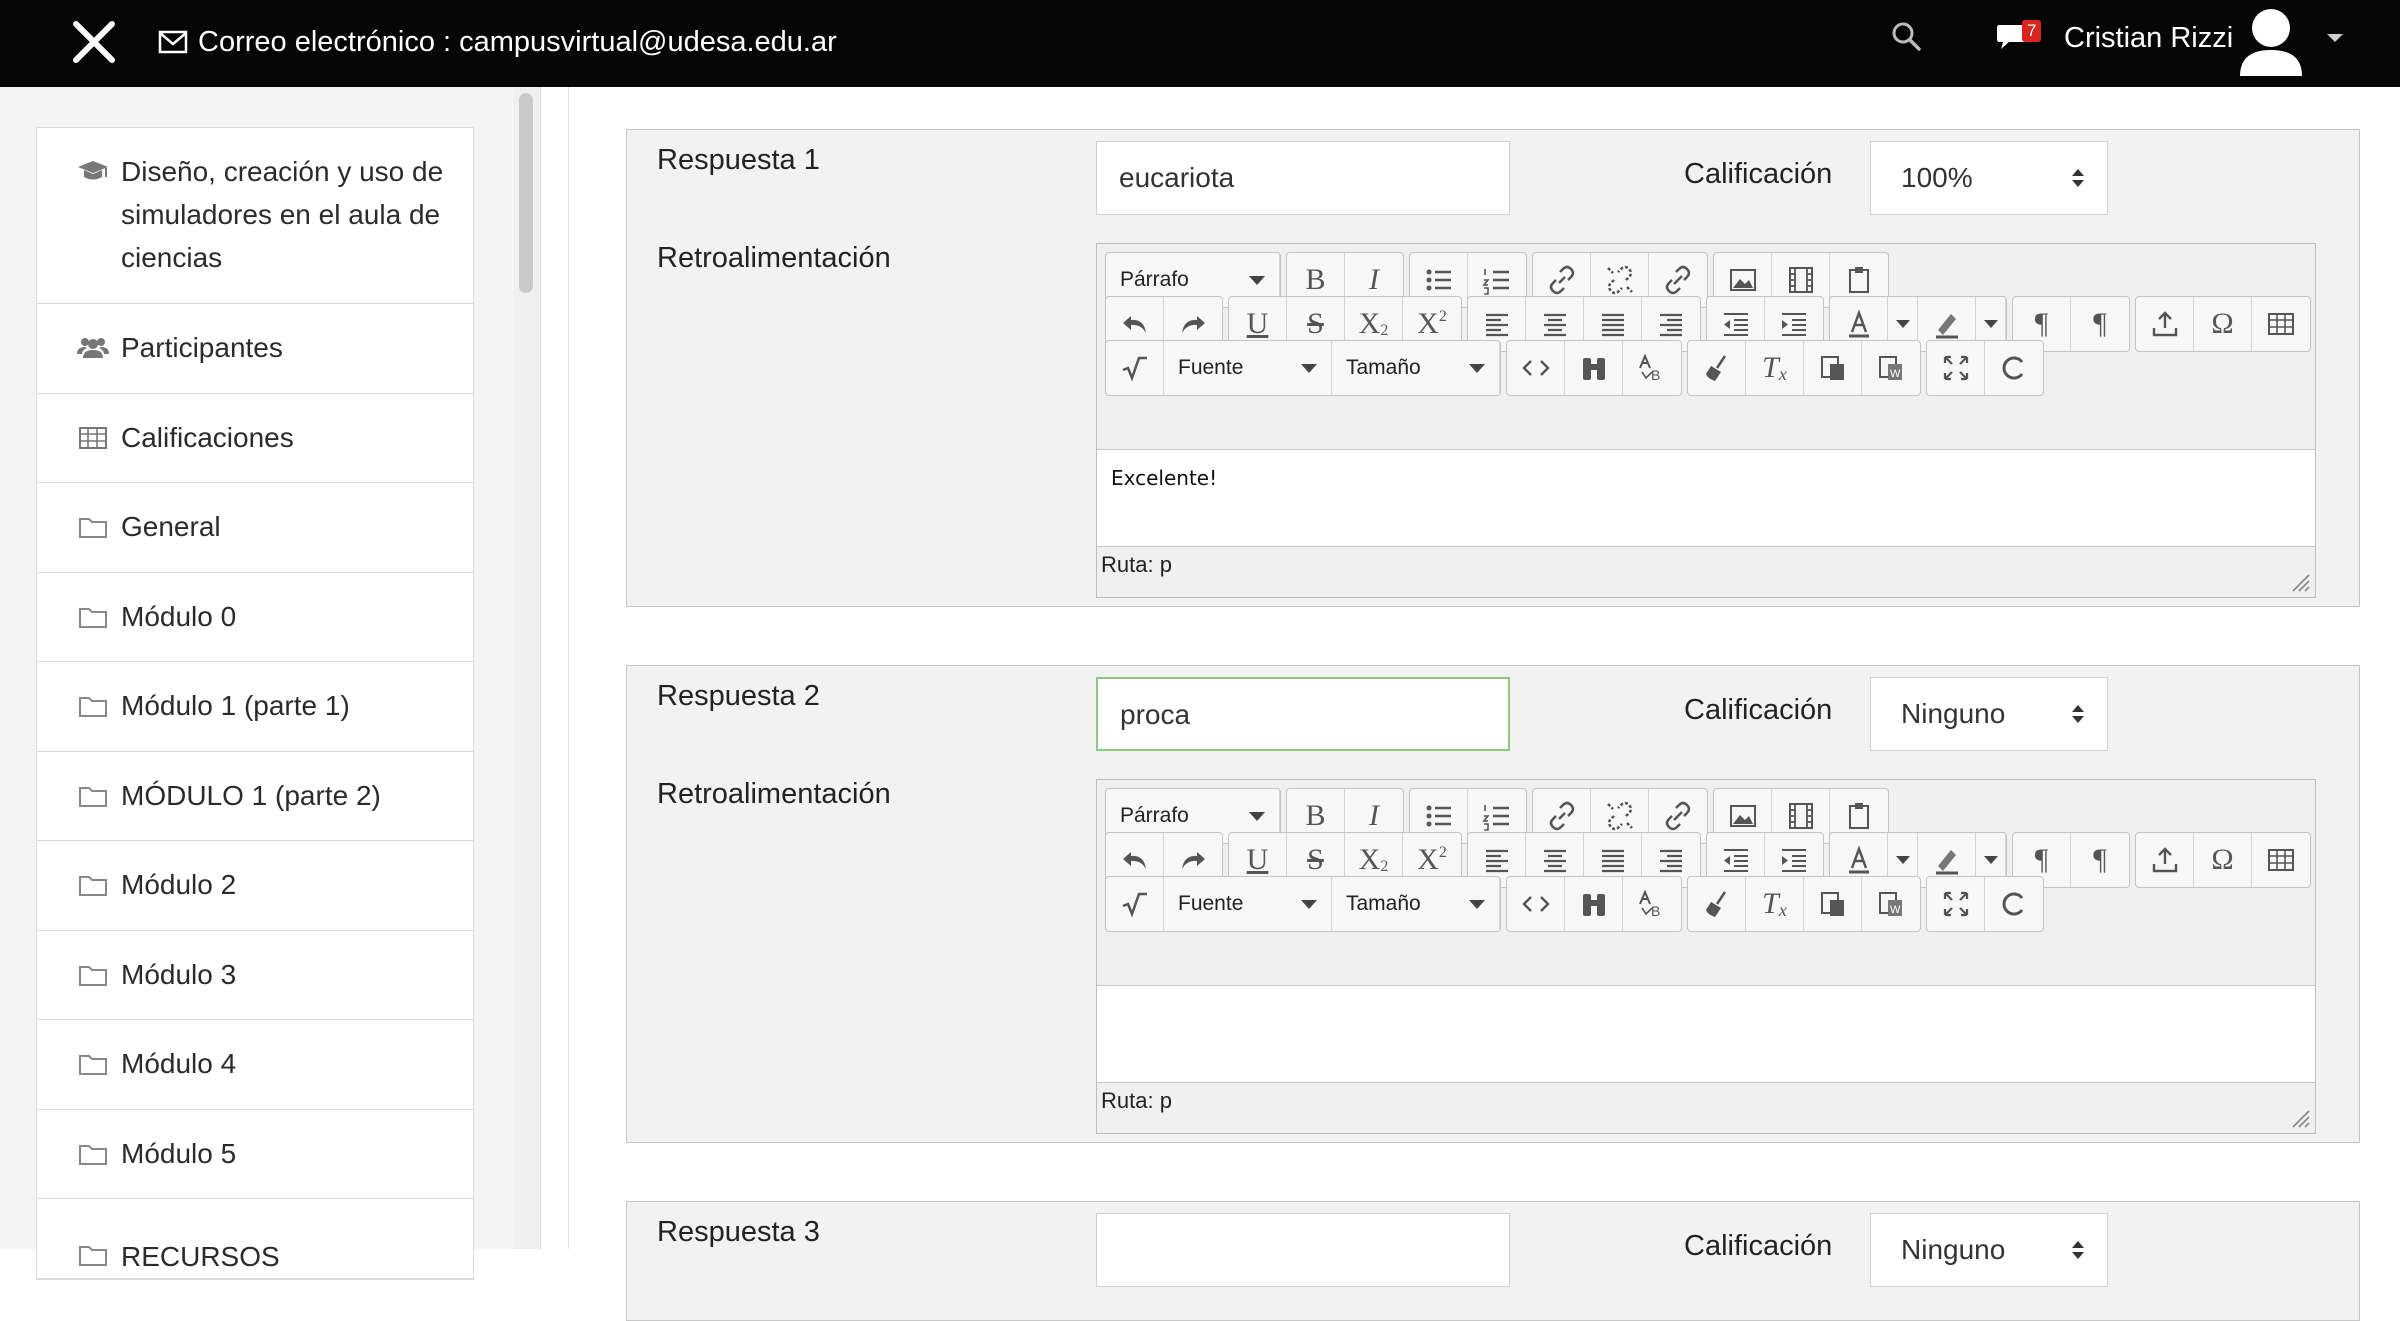 The image size is (2400, 1321). Describe the element at coordinates (1303, 714) in the screenshot. I see `answer-input: proca` at that location.